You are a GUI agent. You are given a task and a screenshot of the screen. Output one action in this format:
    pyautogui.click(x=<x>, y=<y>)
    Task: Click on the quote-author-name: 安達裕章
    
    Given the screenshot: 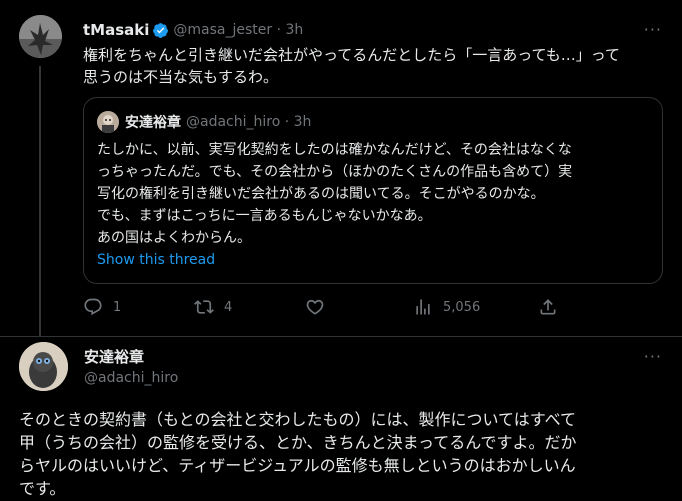 What is the action you would take?
    pyautogui.click(x=153, y=123)
    